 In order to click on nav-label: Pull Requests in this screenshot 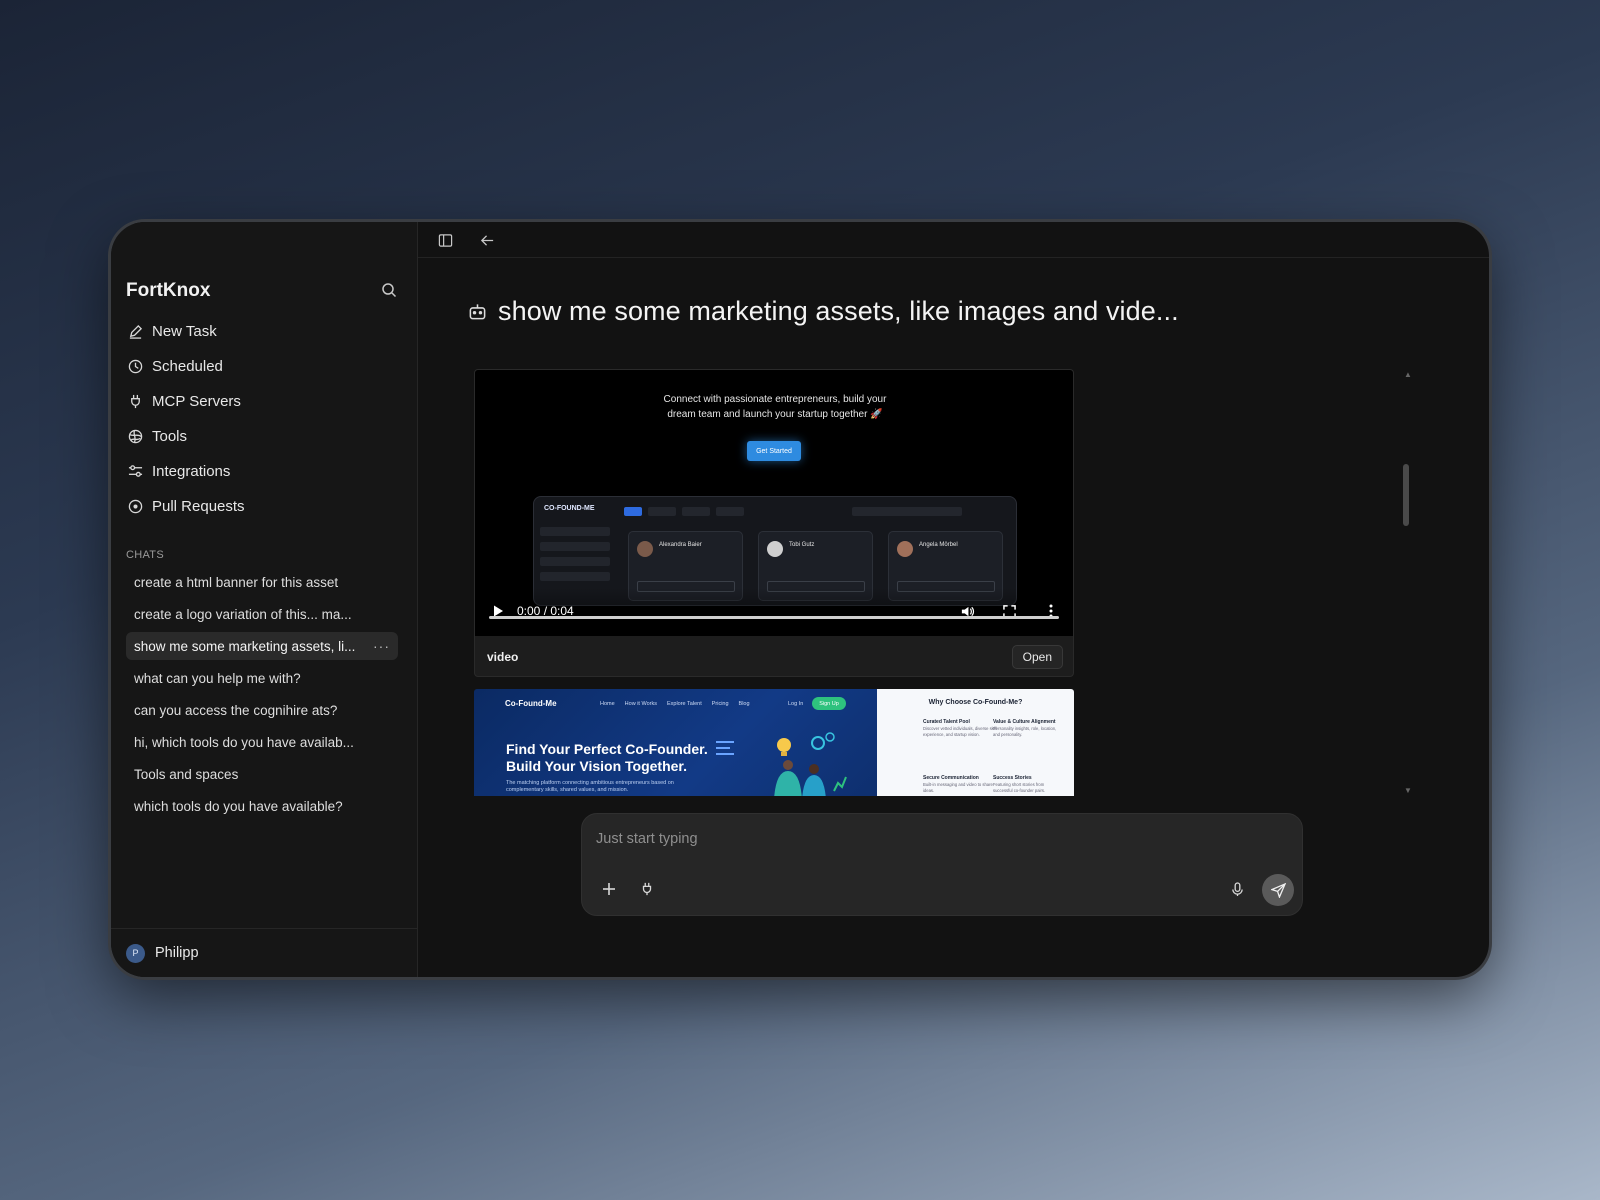, I will do `click(198, 506)`.